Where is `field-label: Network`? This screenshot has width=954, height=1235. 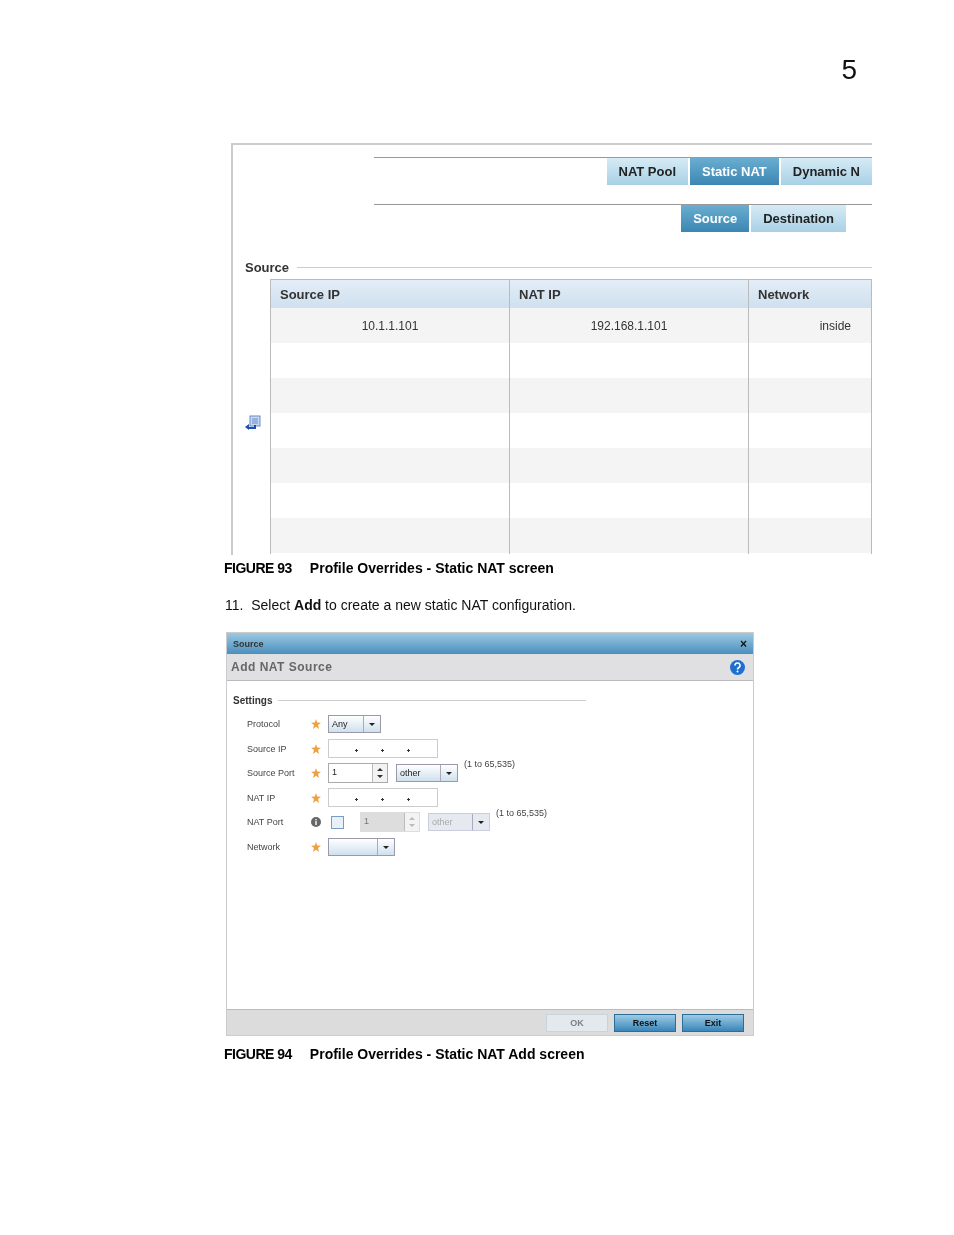
field-label: Network is located at coordinates (264, 846).